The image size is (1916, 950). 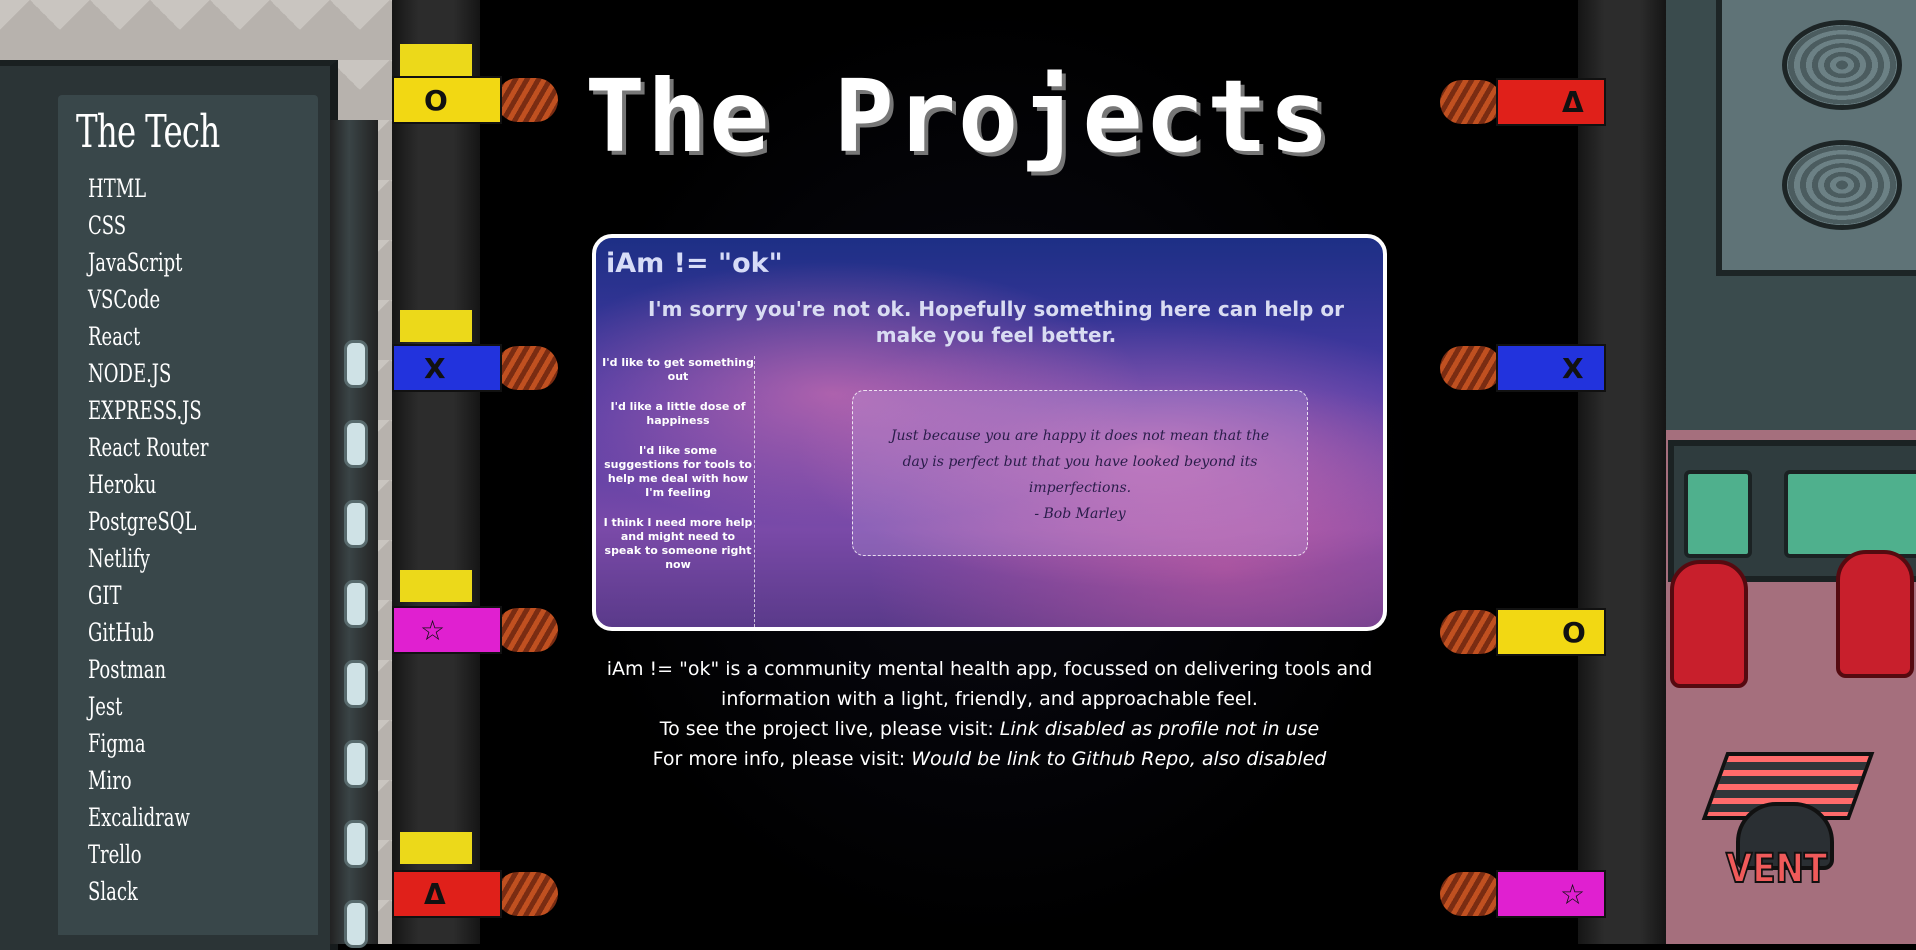 I want to click on wire-blue-right: X, so click(x=1525, y=368).